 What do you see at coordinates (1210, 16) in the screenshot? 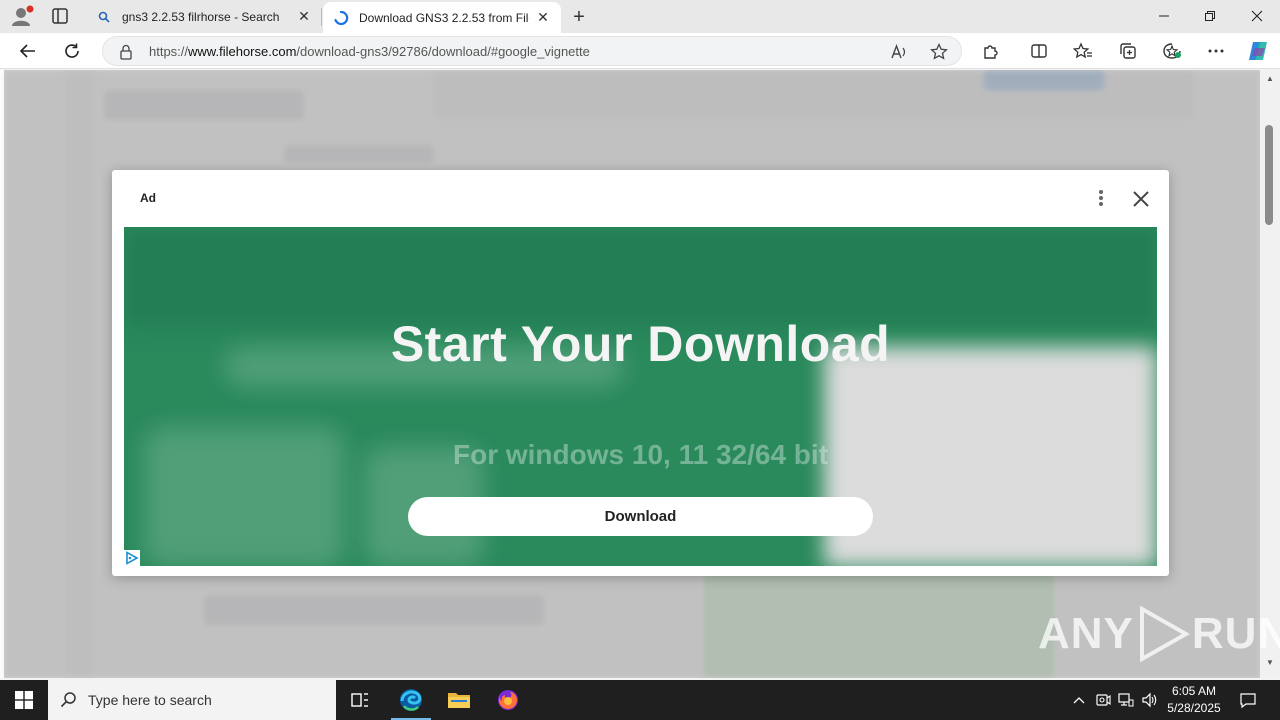
I see `restore-icon` at bounding box center [1210, 16].